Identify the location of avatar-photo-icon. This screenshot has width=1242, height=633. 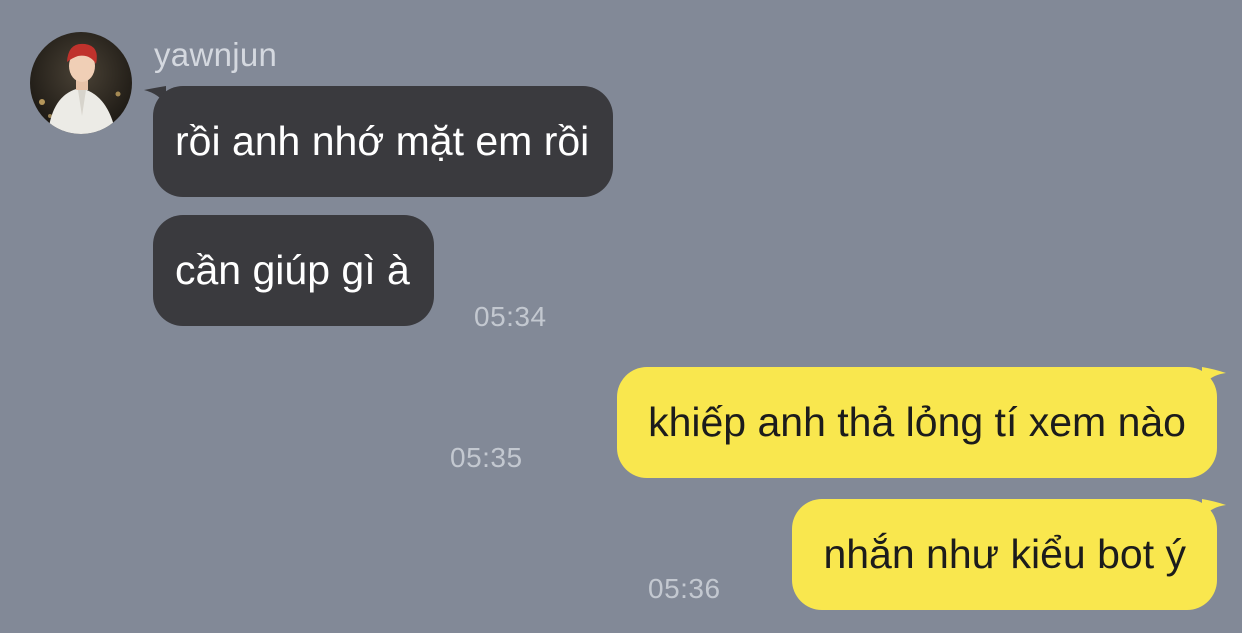
(81, 83).